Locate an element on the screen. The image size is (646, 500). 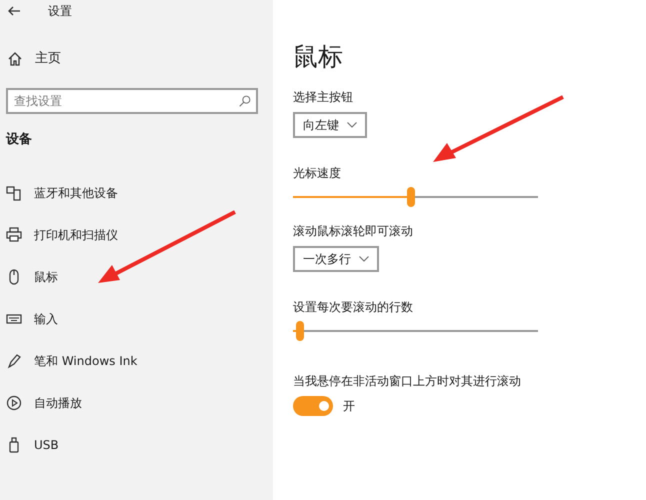
sidebar-item: 蓝牙和其他设备 is located at coordinates (136, 193).